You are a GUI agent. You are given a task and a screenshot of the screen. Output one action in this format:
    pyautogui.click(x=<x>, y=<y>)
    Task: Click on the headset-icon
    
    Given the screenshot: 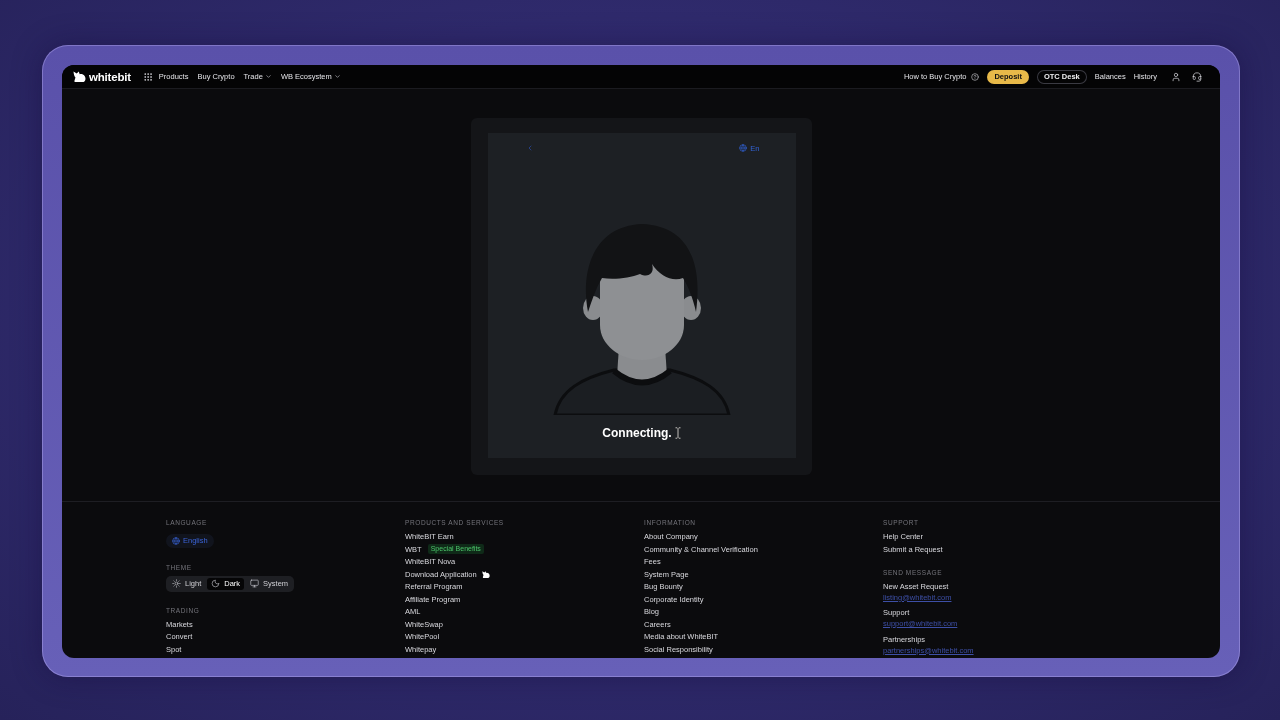 What is the action you would take?
    pyautogui.click(x=1197, y=76)
    